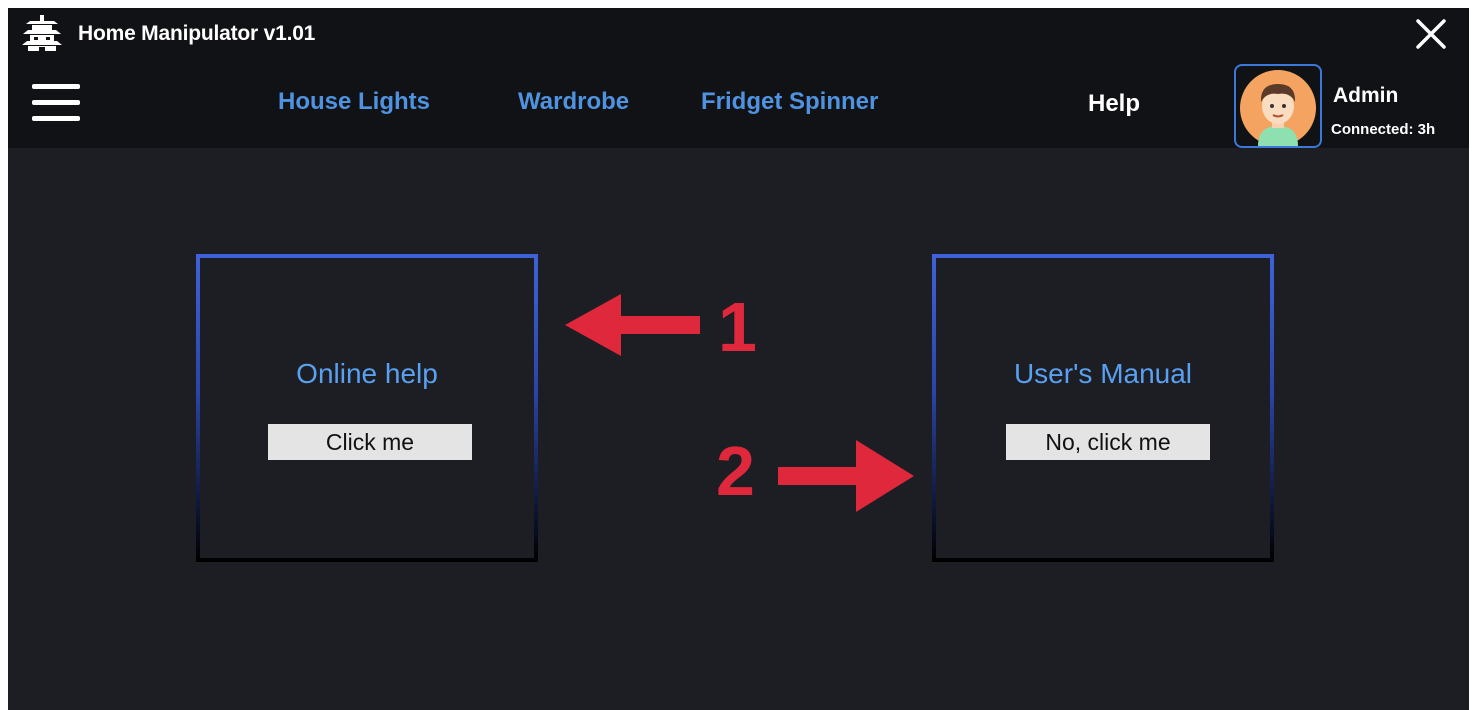  I want to click on users-manual-button: No, click me, so click(1108, 442).